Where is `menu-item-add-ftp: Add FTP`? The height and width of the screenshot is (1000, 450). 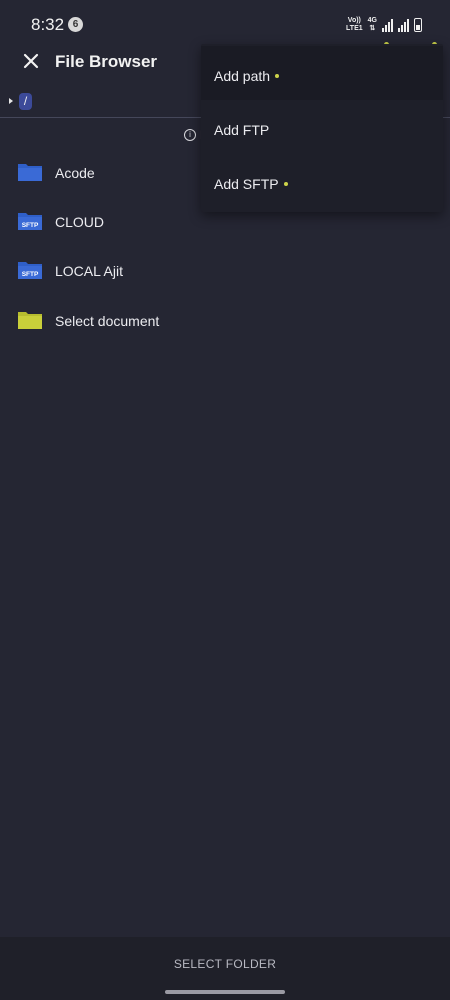 menu-item-add-ftp: Add FTP is located at coordinates (322, 127).